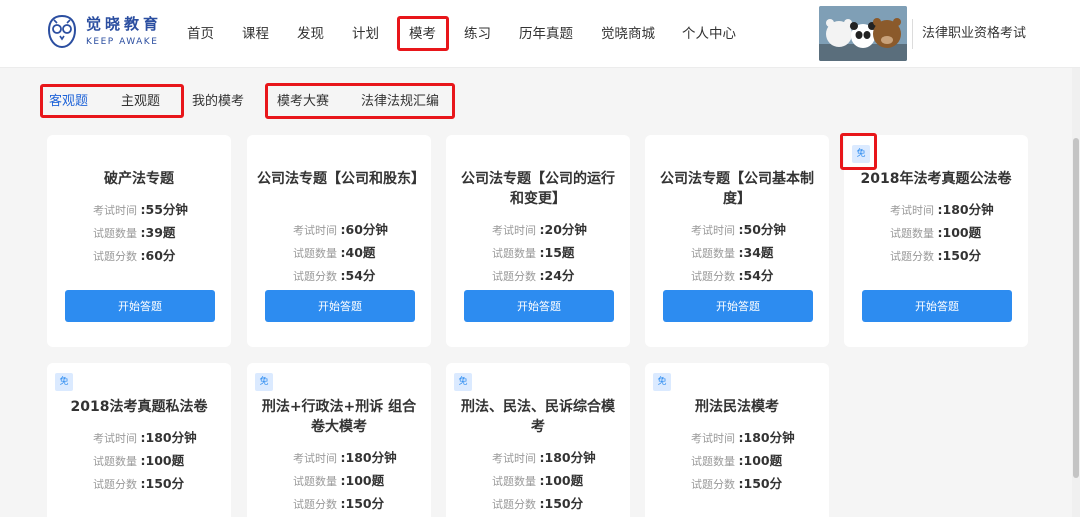 The width and height of the screenshot is (1080, 517). Describe the element at coordinates (533, 252) in the screenshot. I see `question-count: 试题数量 :15题` at that location.